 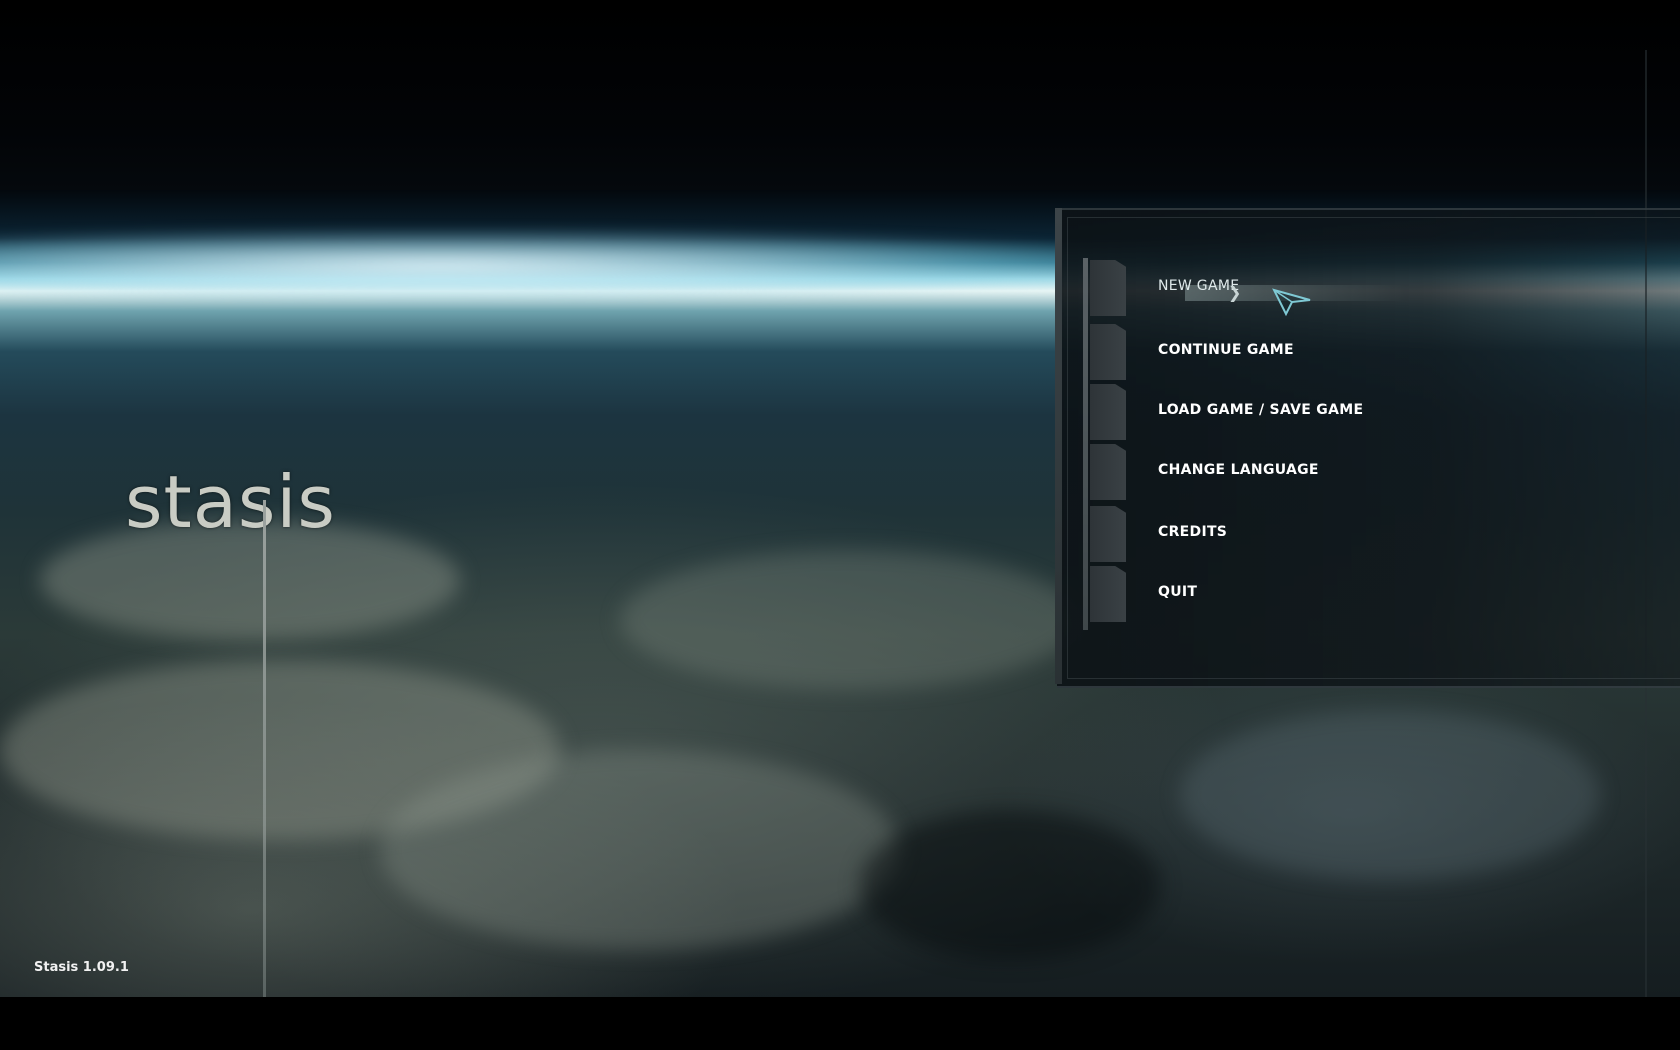 I want to click on menu-rail, so click(x=1085, y=444).